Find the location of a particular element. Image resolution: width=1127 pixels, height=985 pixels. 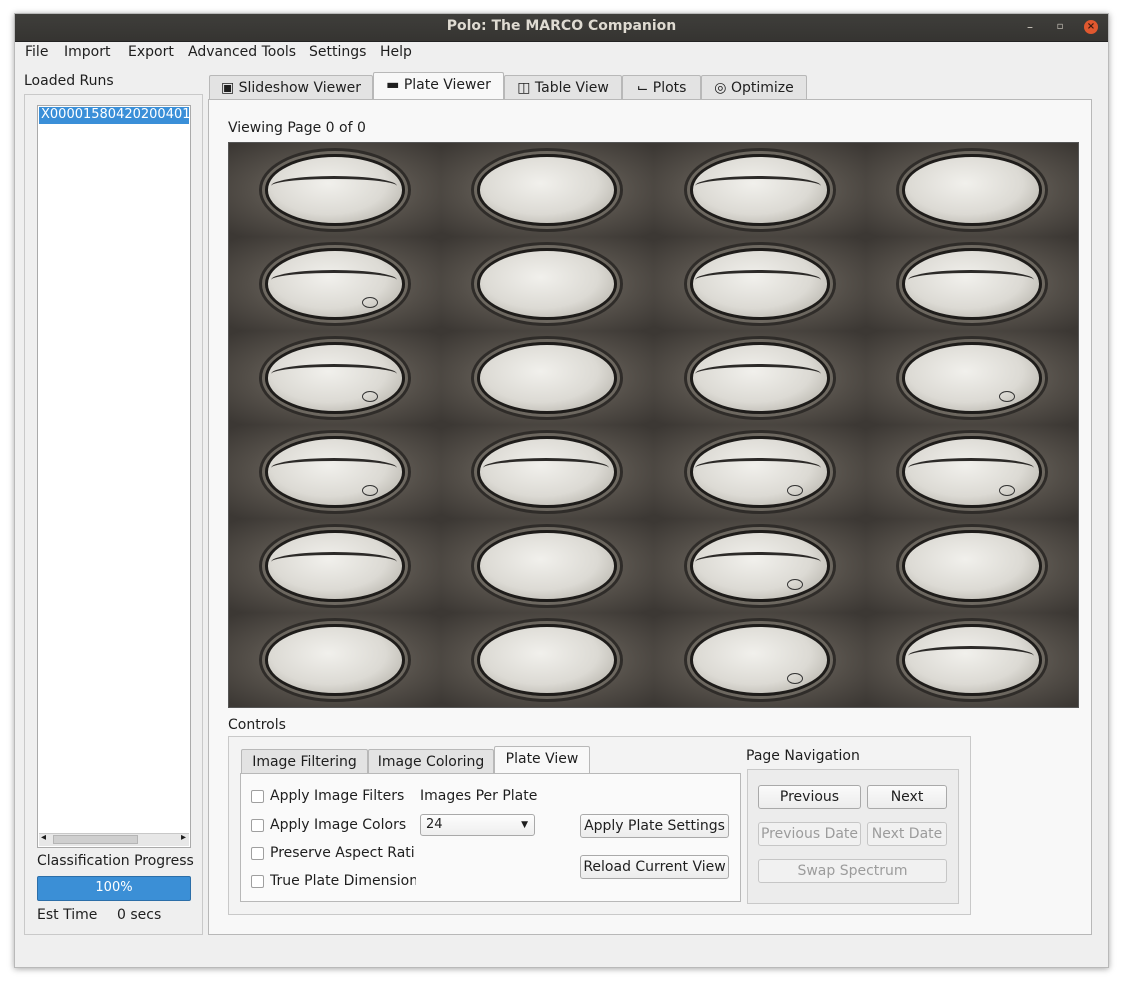

classification-progress-label: Classification Progress is located at coordinates (115, 861).